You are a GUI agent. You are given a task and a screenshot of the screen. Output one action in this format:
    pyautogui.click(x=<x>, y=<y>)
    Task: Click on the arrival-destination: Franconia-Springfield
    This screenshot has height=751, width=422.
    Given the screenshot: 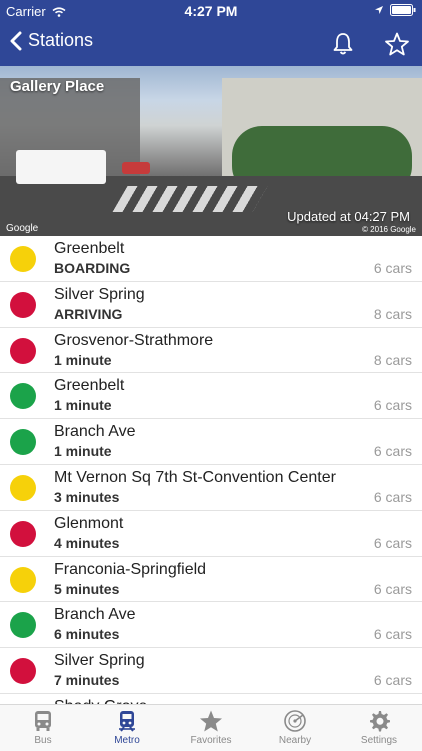 What is the action you would take?
    pyautogui.click(x=130, y=570)
    